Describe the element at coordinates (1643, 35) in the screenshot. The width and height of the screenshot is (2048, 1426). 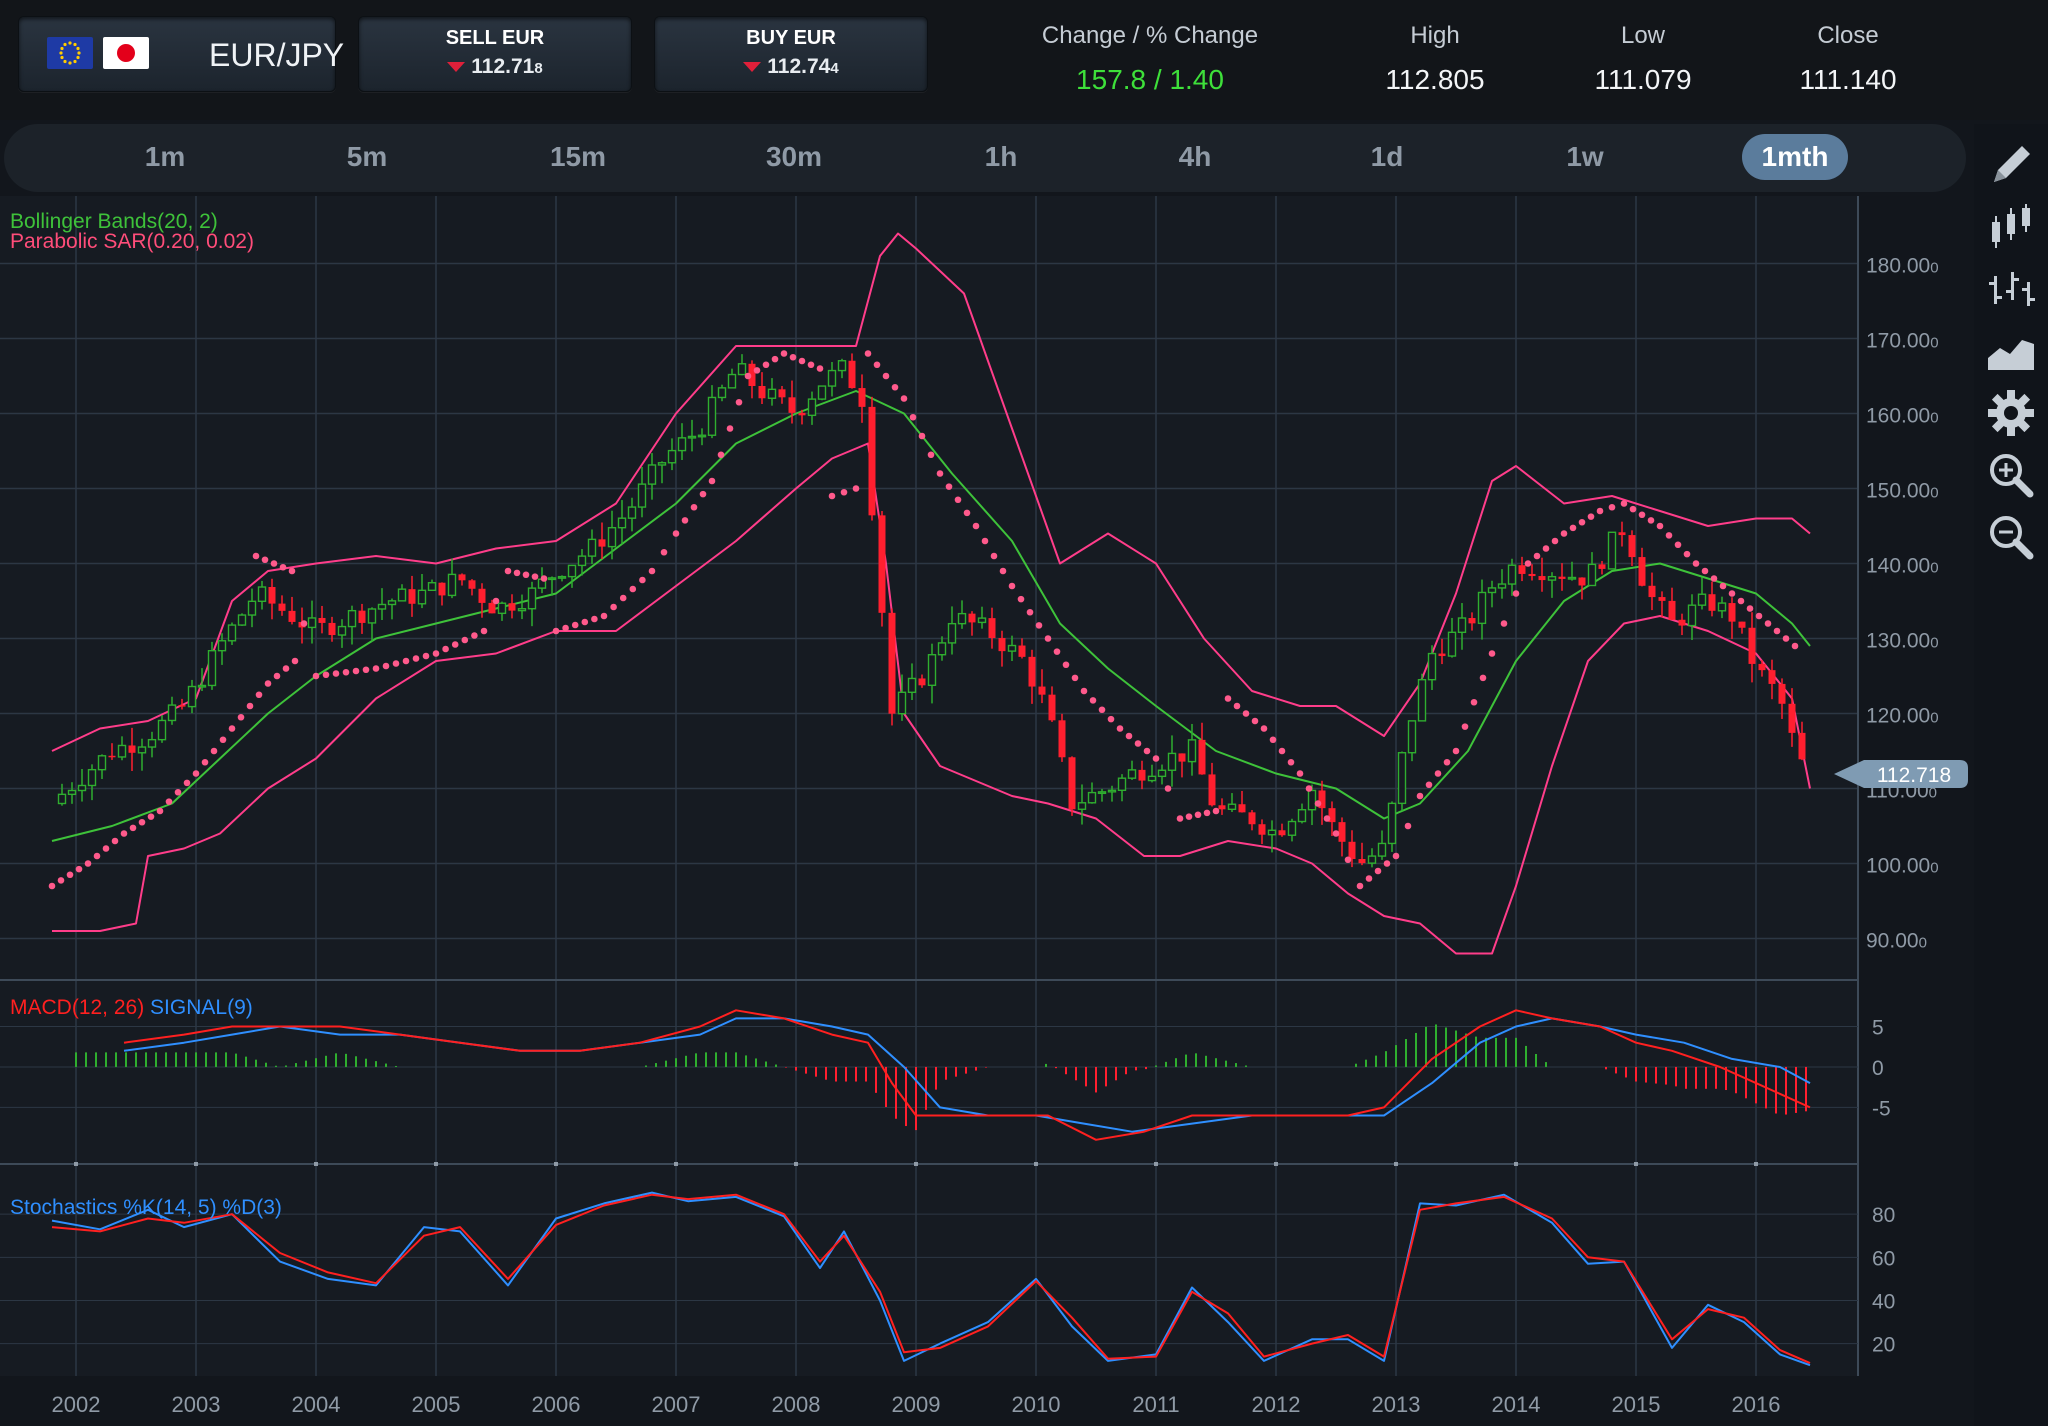
I see `low-label: Low` at that location.